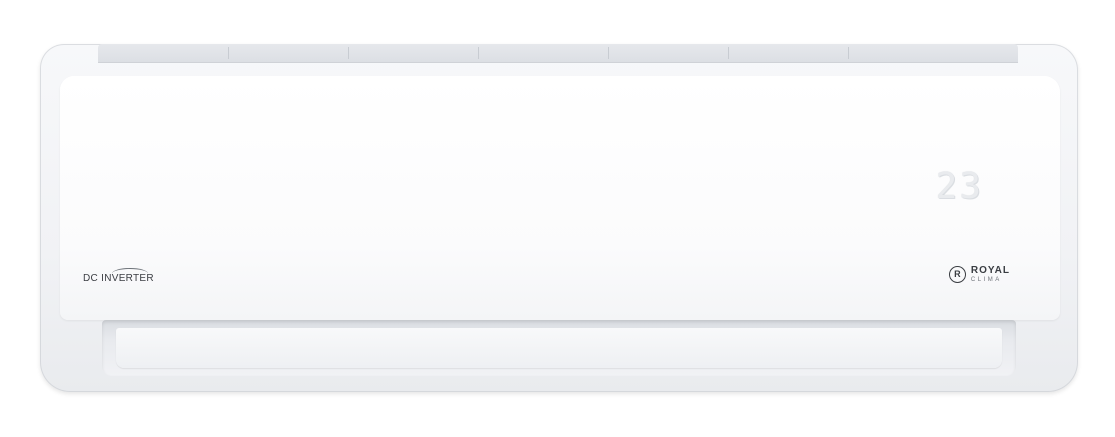 This screenshot has height=437, width=1115. What do you see at coordinates (959, 186) in the screenshot?
I see `temperature-display: 23` at bounding box center [959, 186].